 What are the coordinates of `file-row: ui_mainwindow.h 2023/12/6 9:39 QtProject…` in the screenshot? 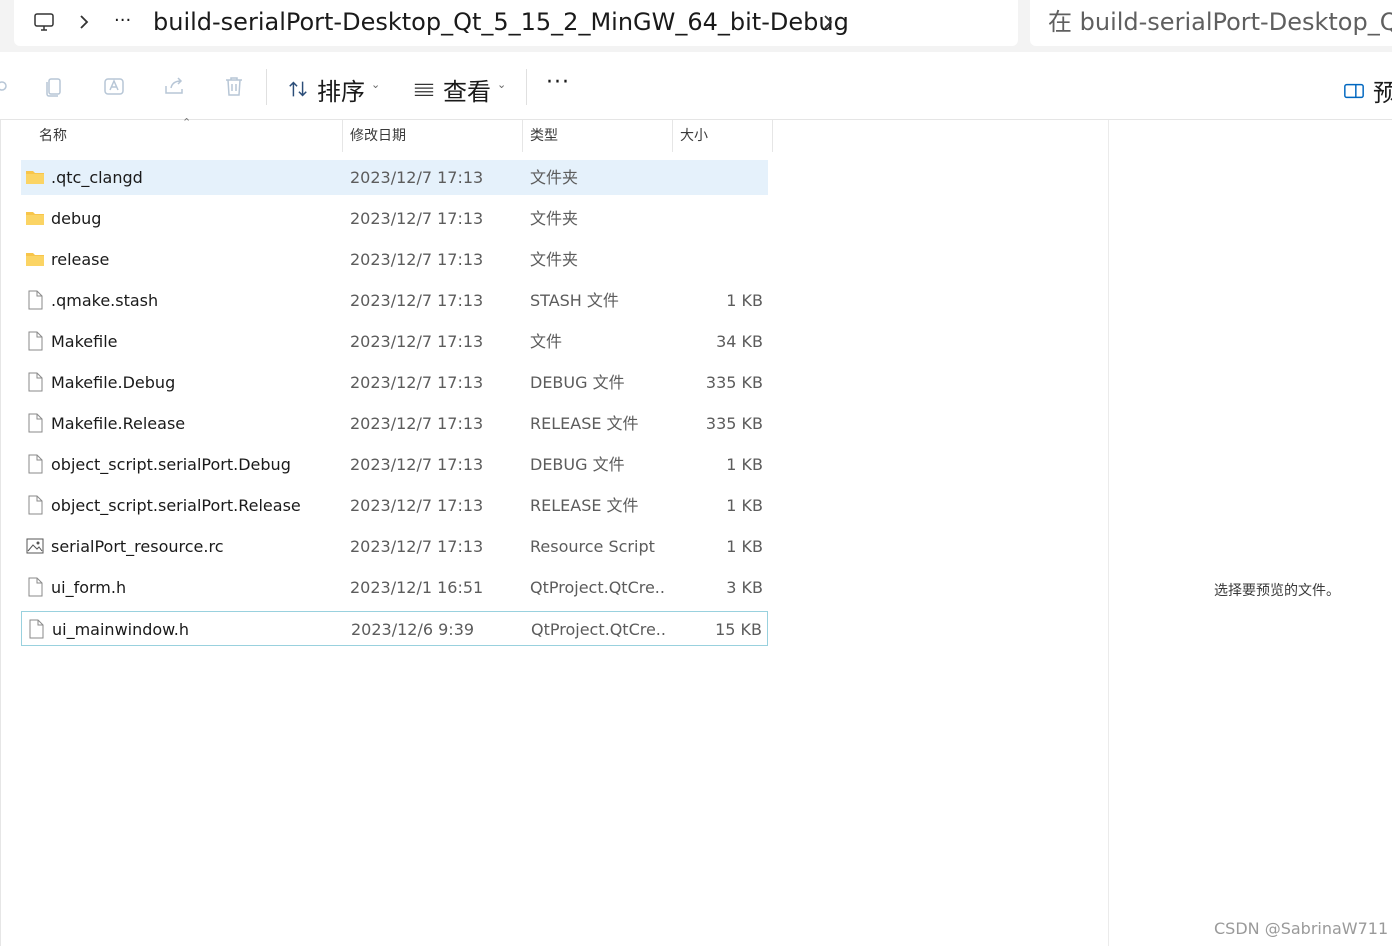 It's located at (394, 628).